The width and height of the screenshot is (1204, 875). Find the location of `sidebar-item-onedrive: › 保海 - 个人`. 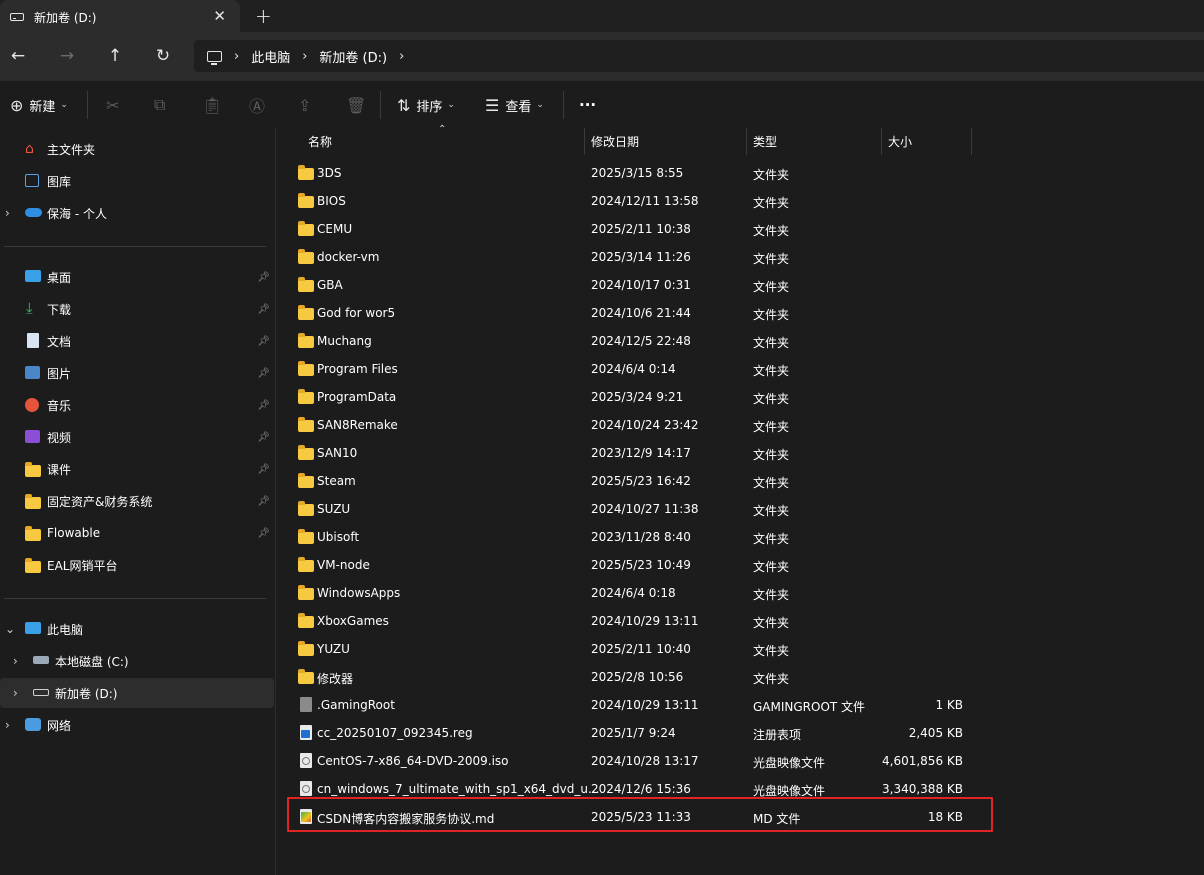

sidebar-item-onedrive: › 保海 - 个人 is located at coordinates (137, 213).